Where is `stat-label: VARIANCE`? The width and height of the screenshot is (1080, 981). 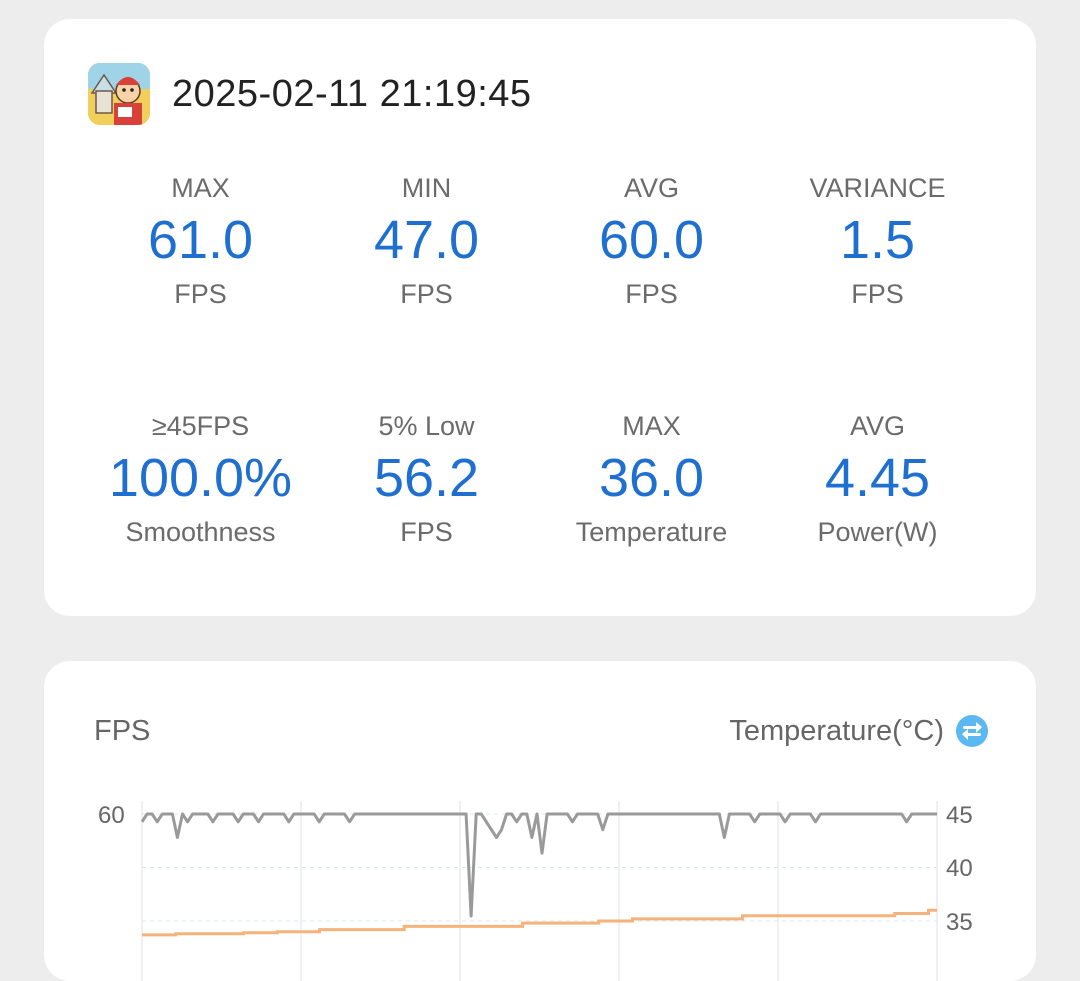
stat-label: VARIANCE is located at coordinates (877, 188).